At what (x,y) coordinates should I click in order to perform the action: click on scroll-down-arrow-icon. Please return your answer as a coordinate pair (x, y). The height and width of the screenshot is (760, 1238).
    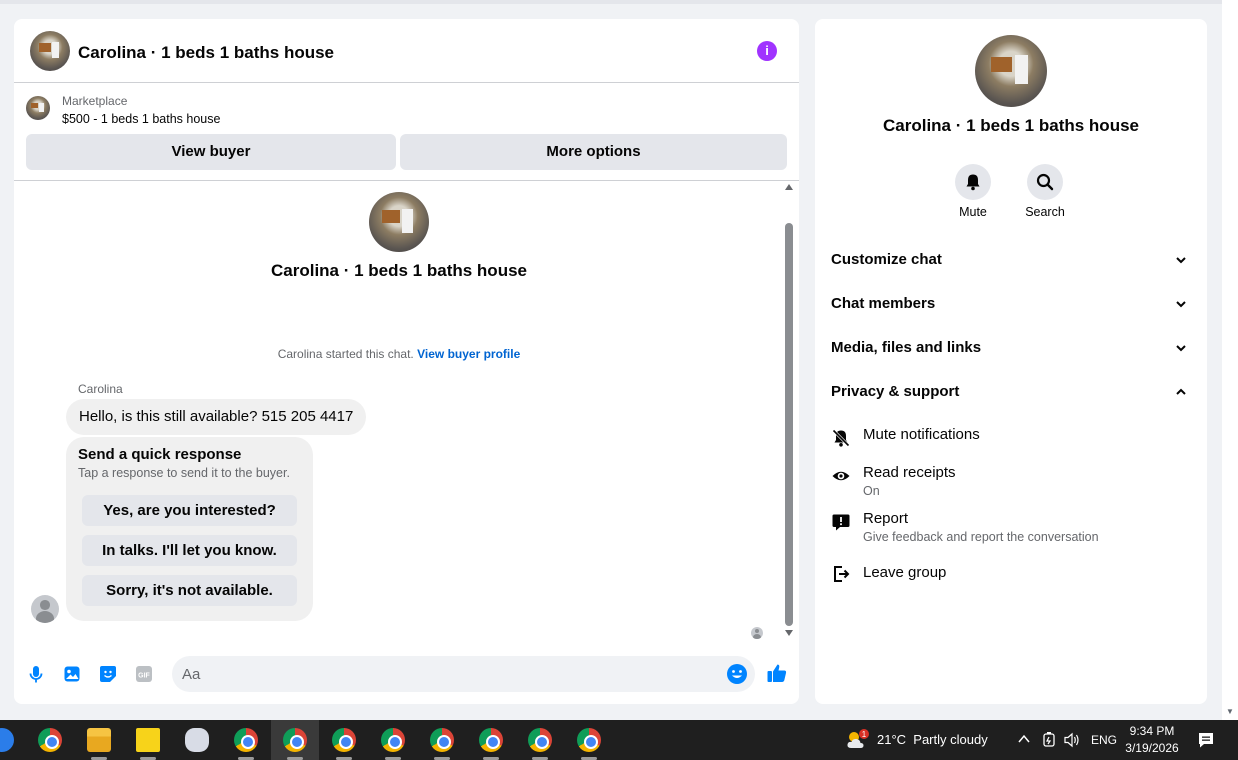
    Looking at the image, I should click on (789, 633).